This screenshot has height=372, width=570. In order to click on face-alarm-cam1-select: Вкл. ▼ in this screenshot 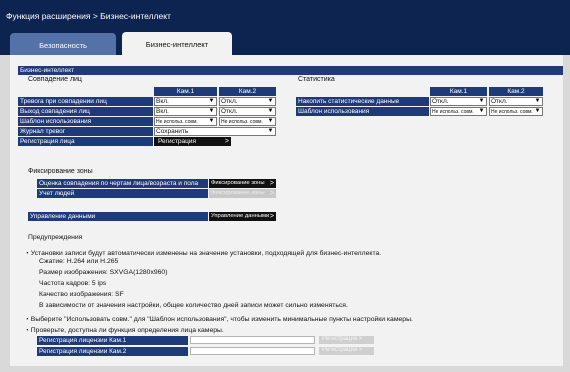, I will do `click(185, 101)`.